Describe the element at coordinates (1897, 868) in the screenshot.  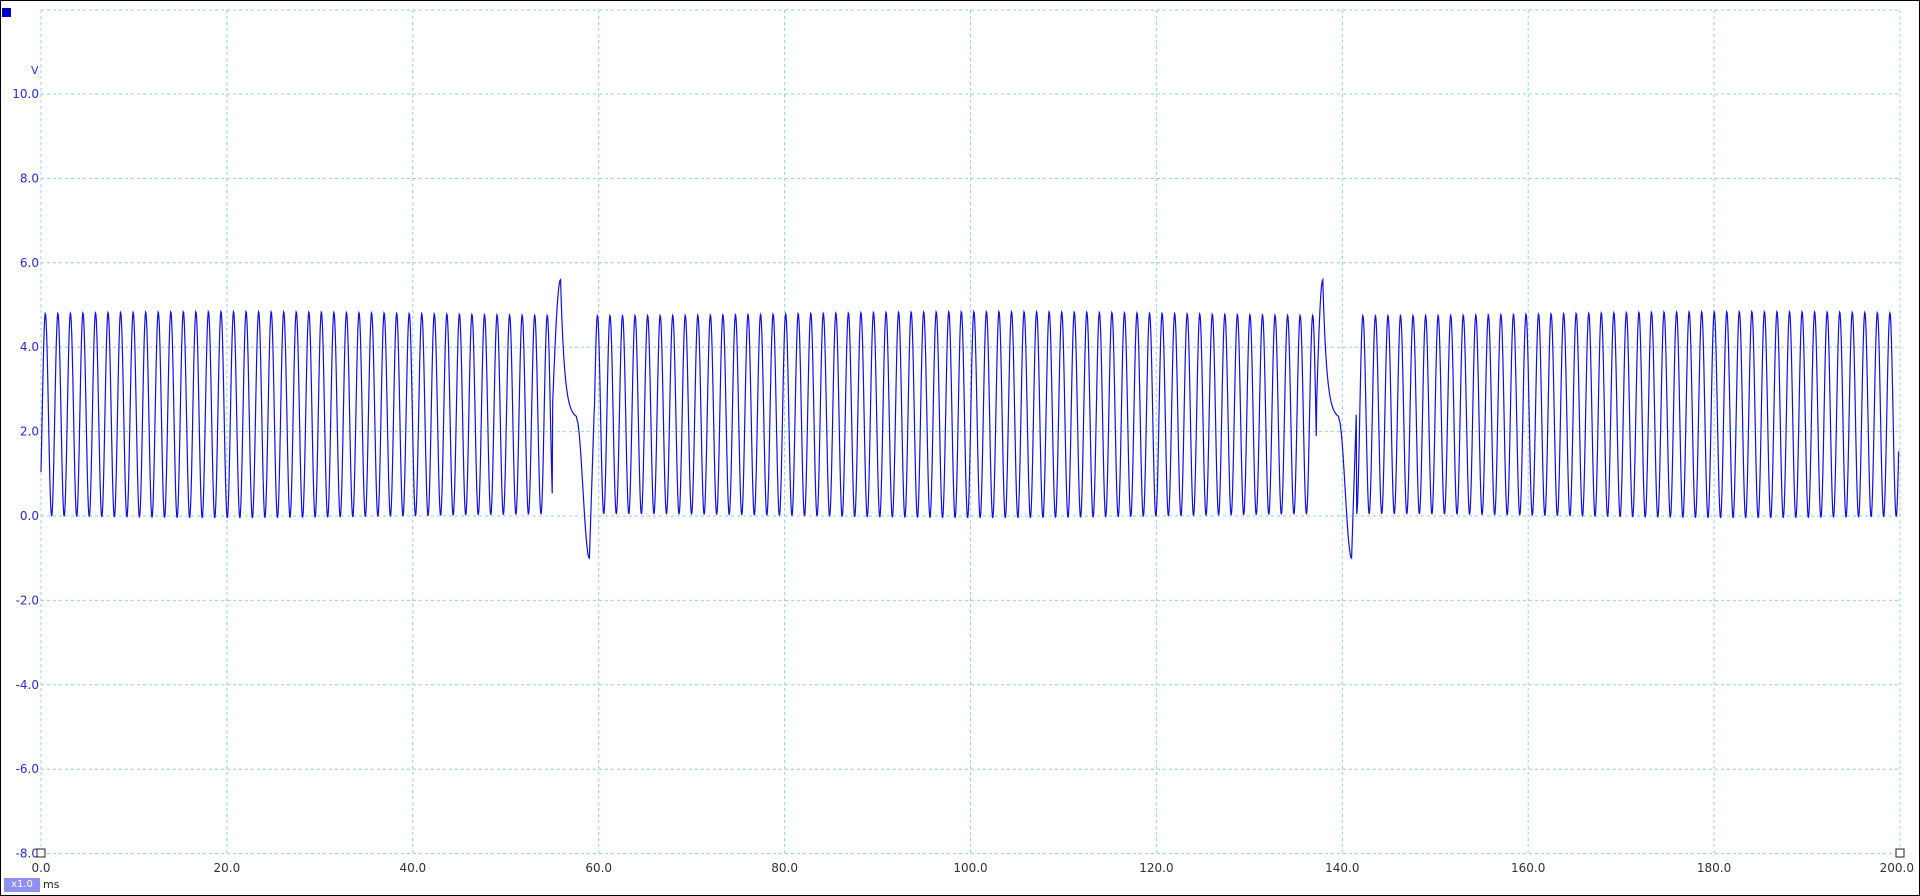
I see `x-tick-label: 200.0` at that location.